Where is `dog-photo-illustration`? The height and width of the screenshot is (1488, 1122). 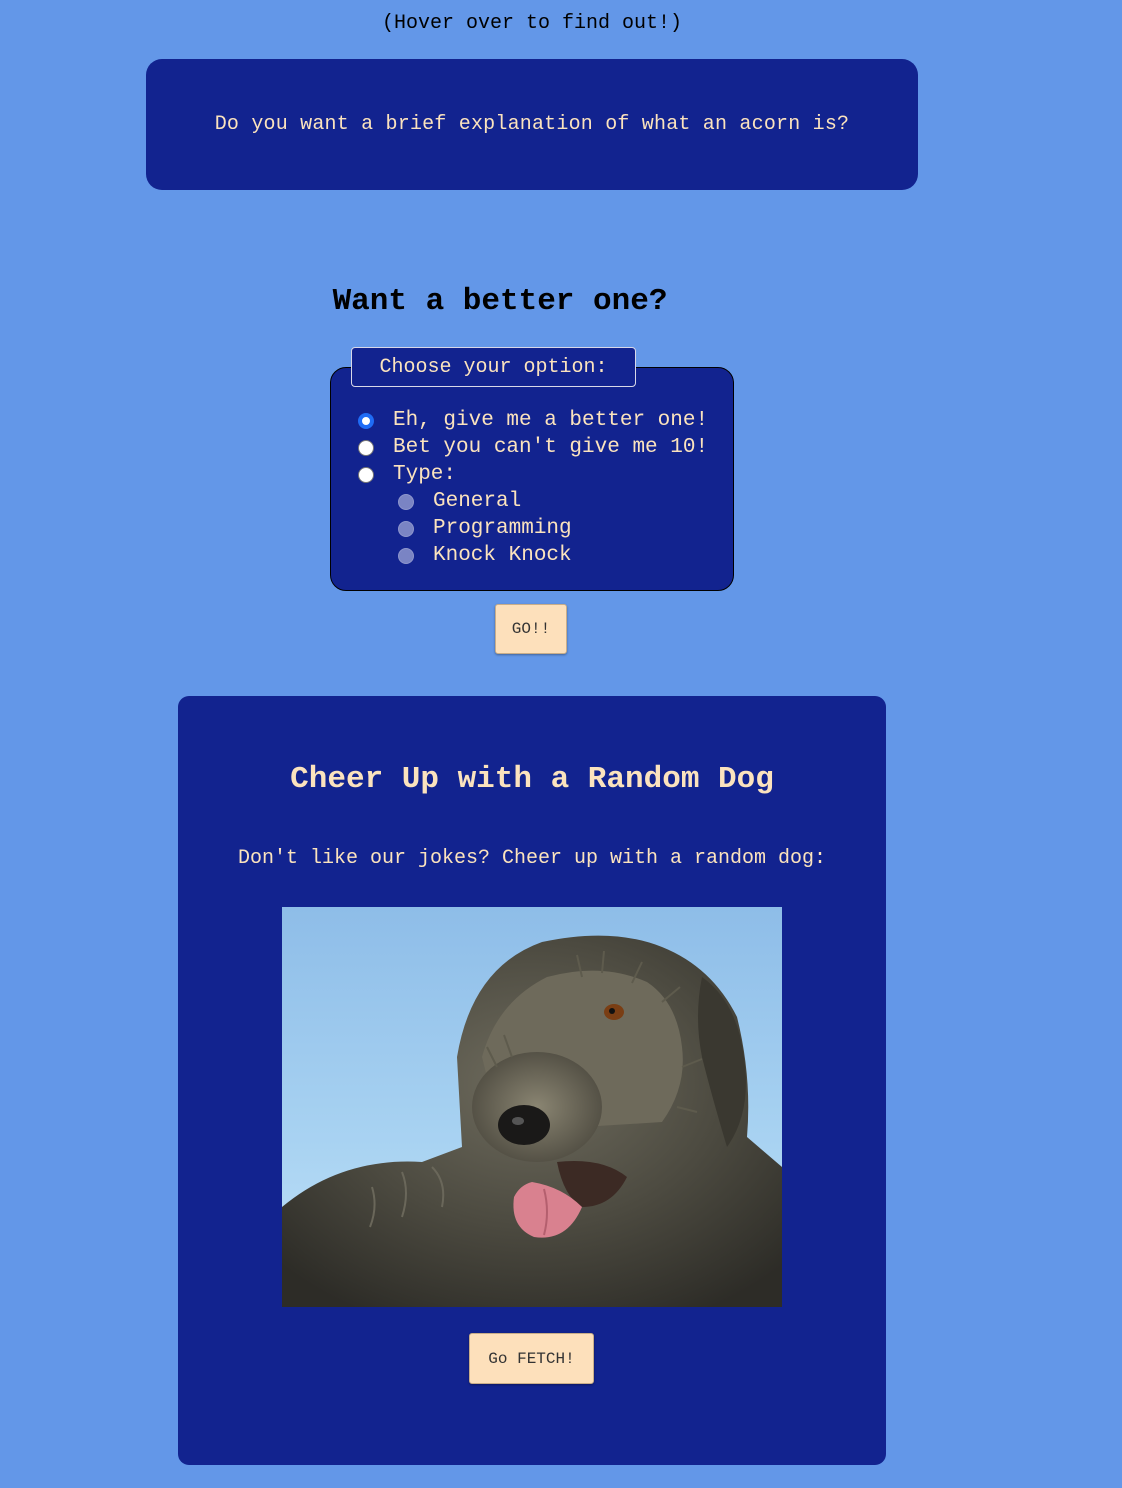
dog-photo-illustration is located at coordinates (532, 1107).